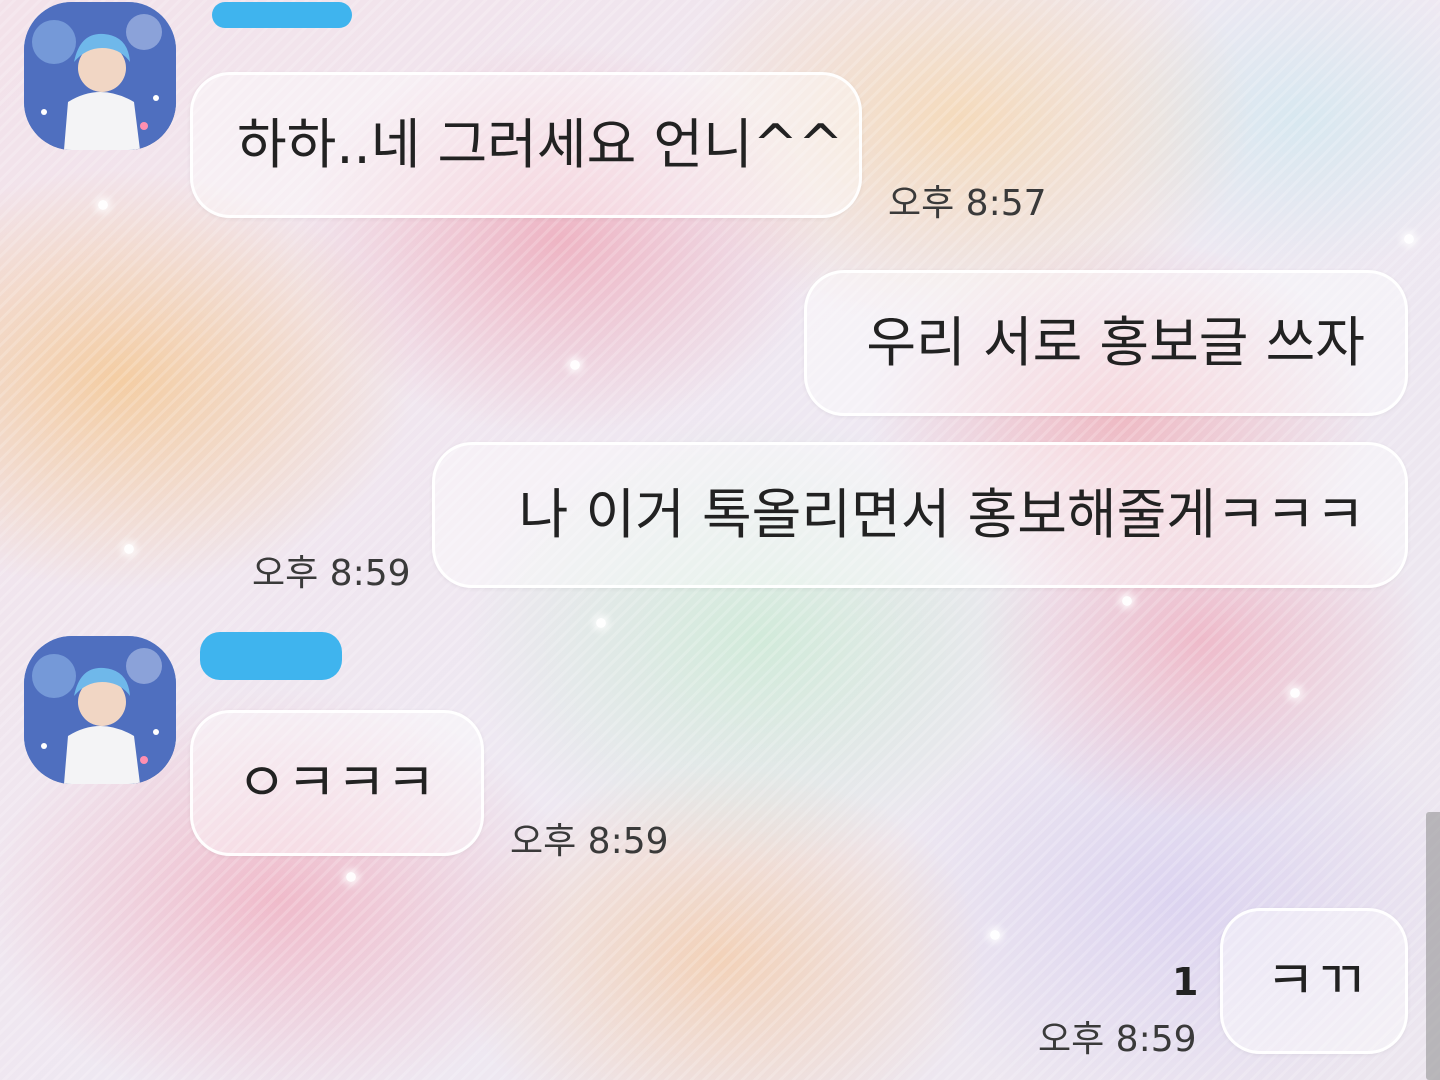 The image size is (1440, 1080). I want to click on message-text: ㅋㄲ, so click(1315, 980).